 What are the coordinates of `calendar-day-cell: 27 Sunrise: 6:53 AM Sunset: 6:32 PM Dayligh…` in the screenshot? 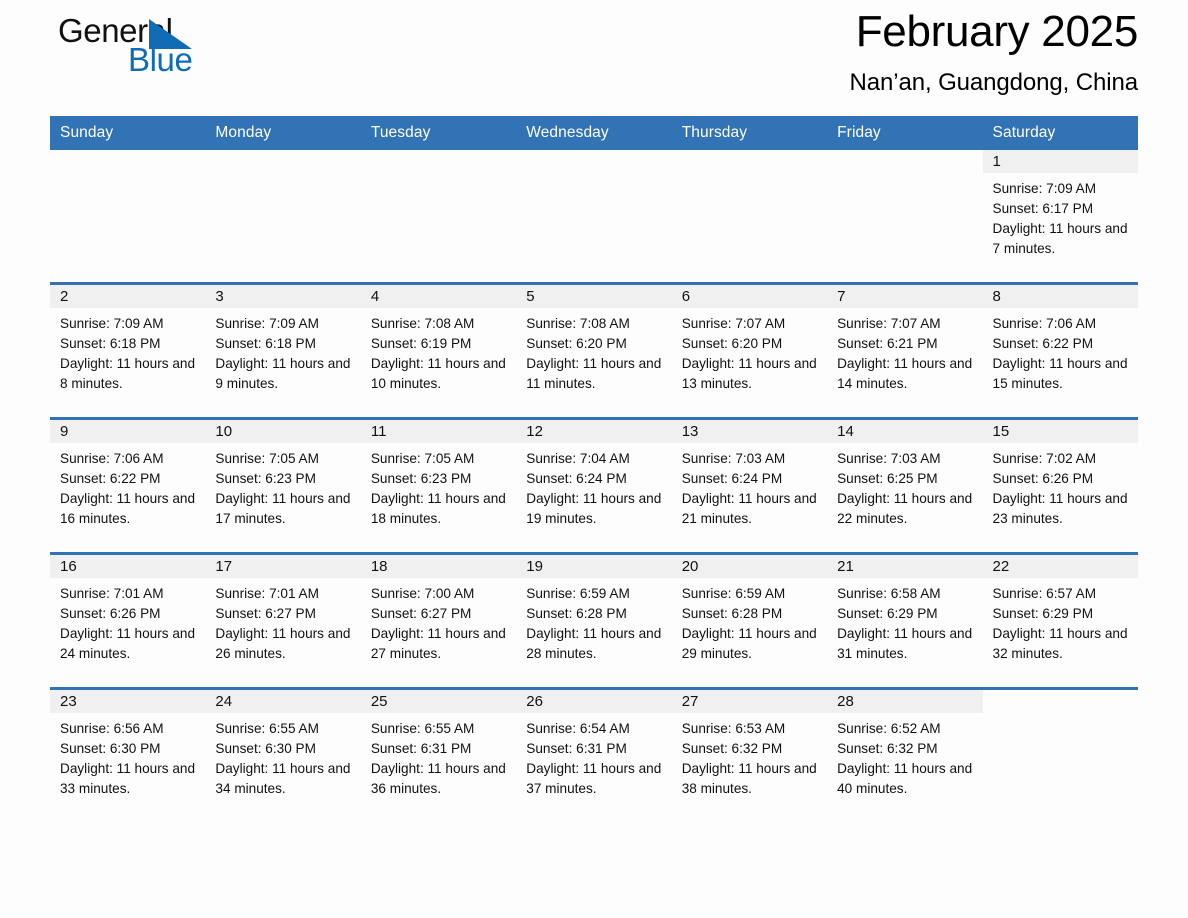 It's located at (749, 754).